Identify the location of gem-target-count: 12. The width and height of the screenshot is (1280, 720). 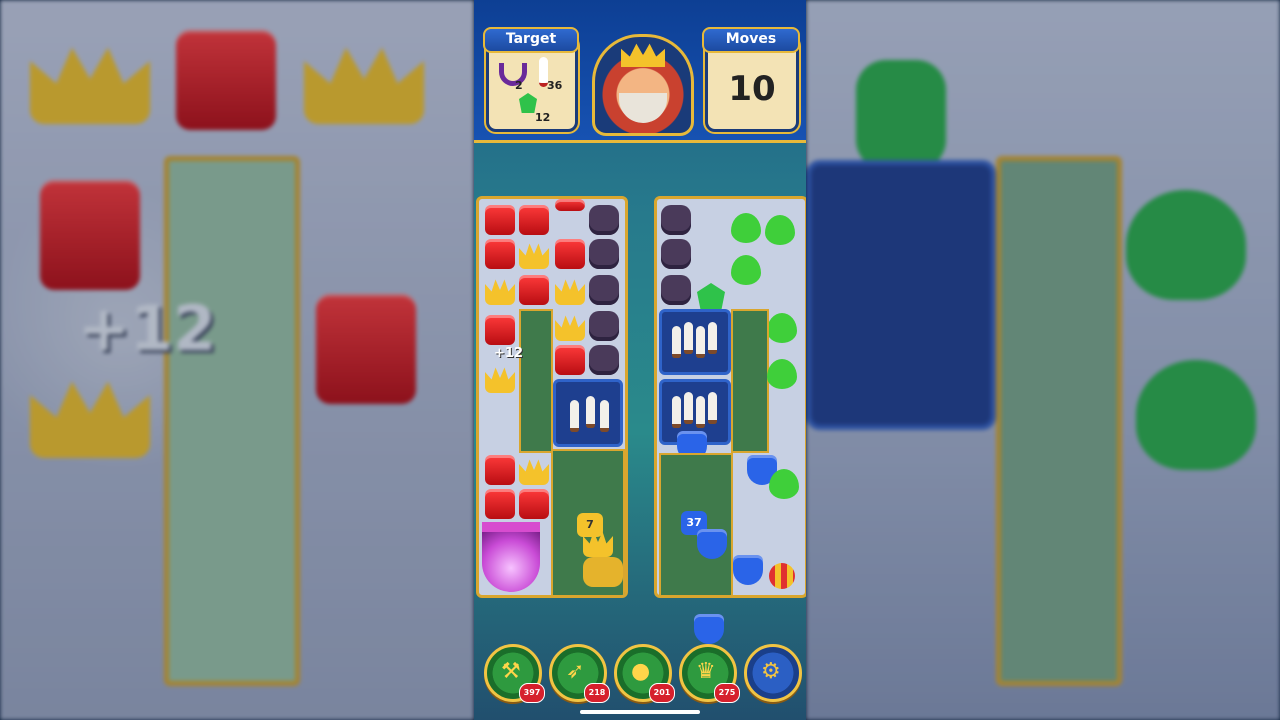
(543, 117).